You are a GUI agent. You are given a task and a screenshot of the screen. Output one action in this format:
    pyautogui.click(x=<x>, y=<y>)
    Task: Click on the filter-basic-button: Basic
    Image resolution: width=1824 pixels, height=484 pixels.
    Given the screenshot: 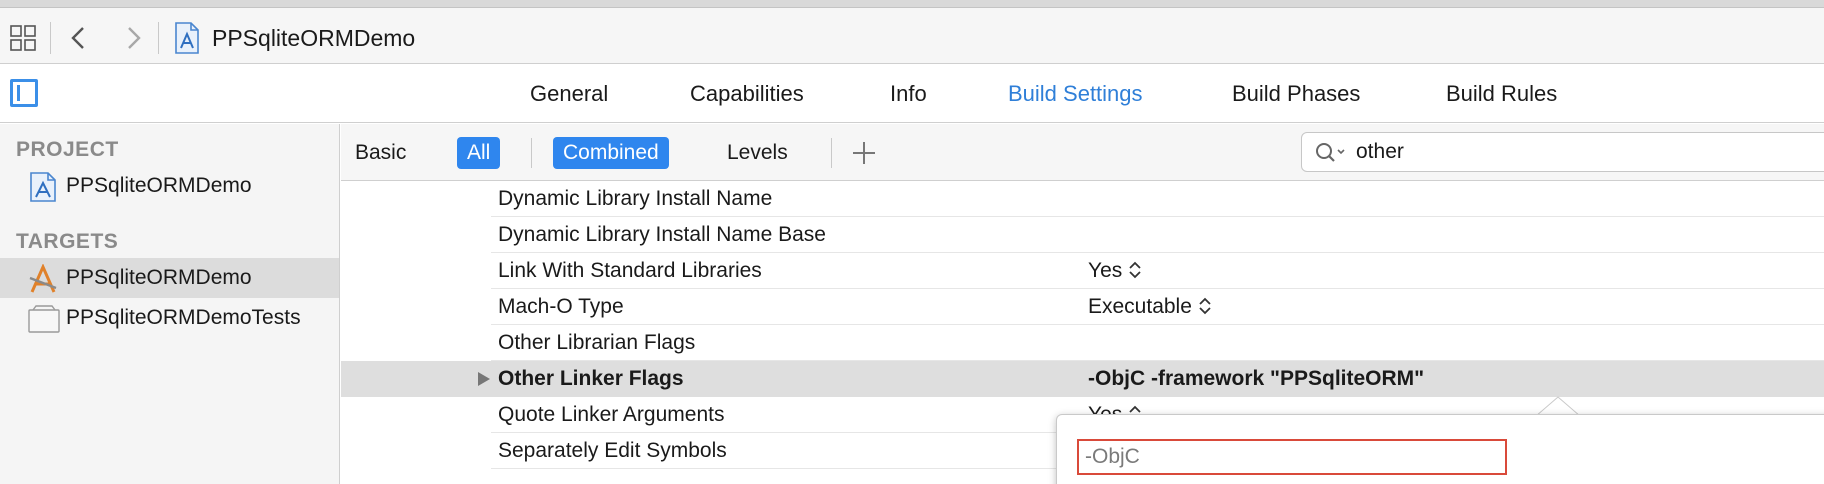 What is the action you would take?
    pyautogui.click(x=380, y=153)
    